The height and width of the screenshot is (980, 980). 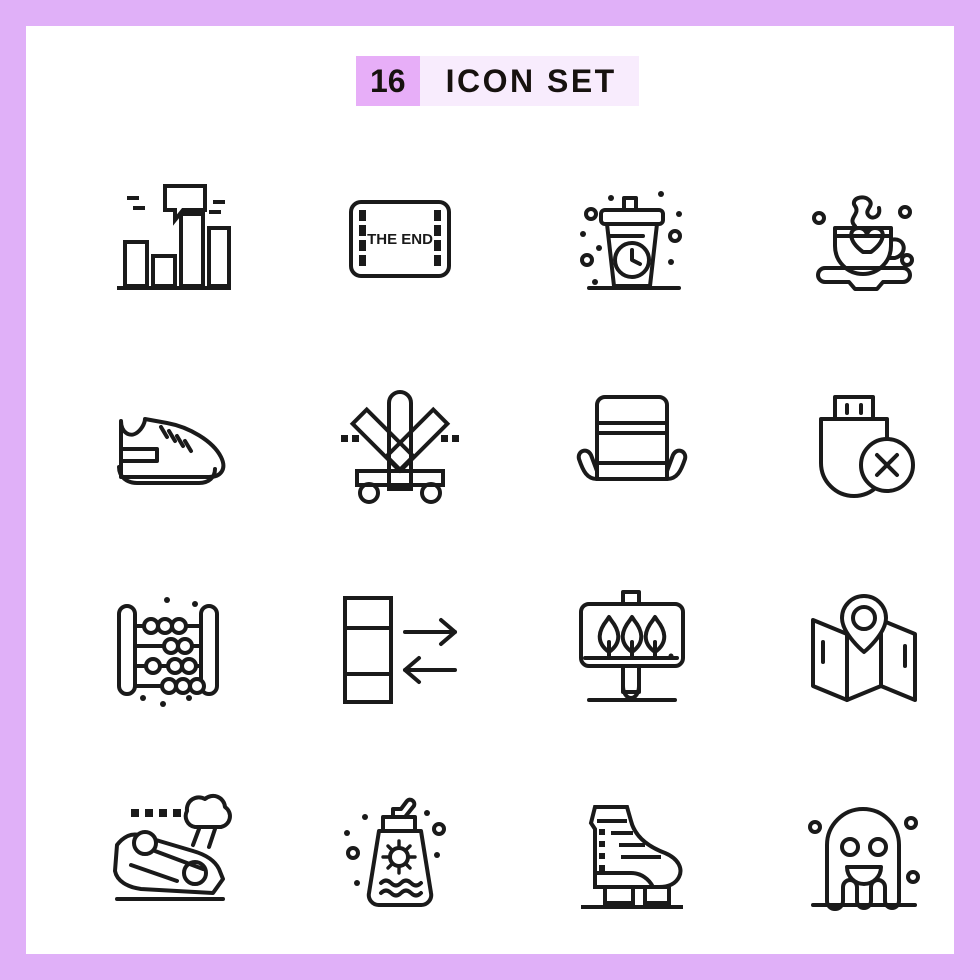 I want to click on icon-count-badge: 16, so click(x=388, y=81).